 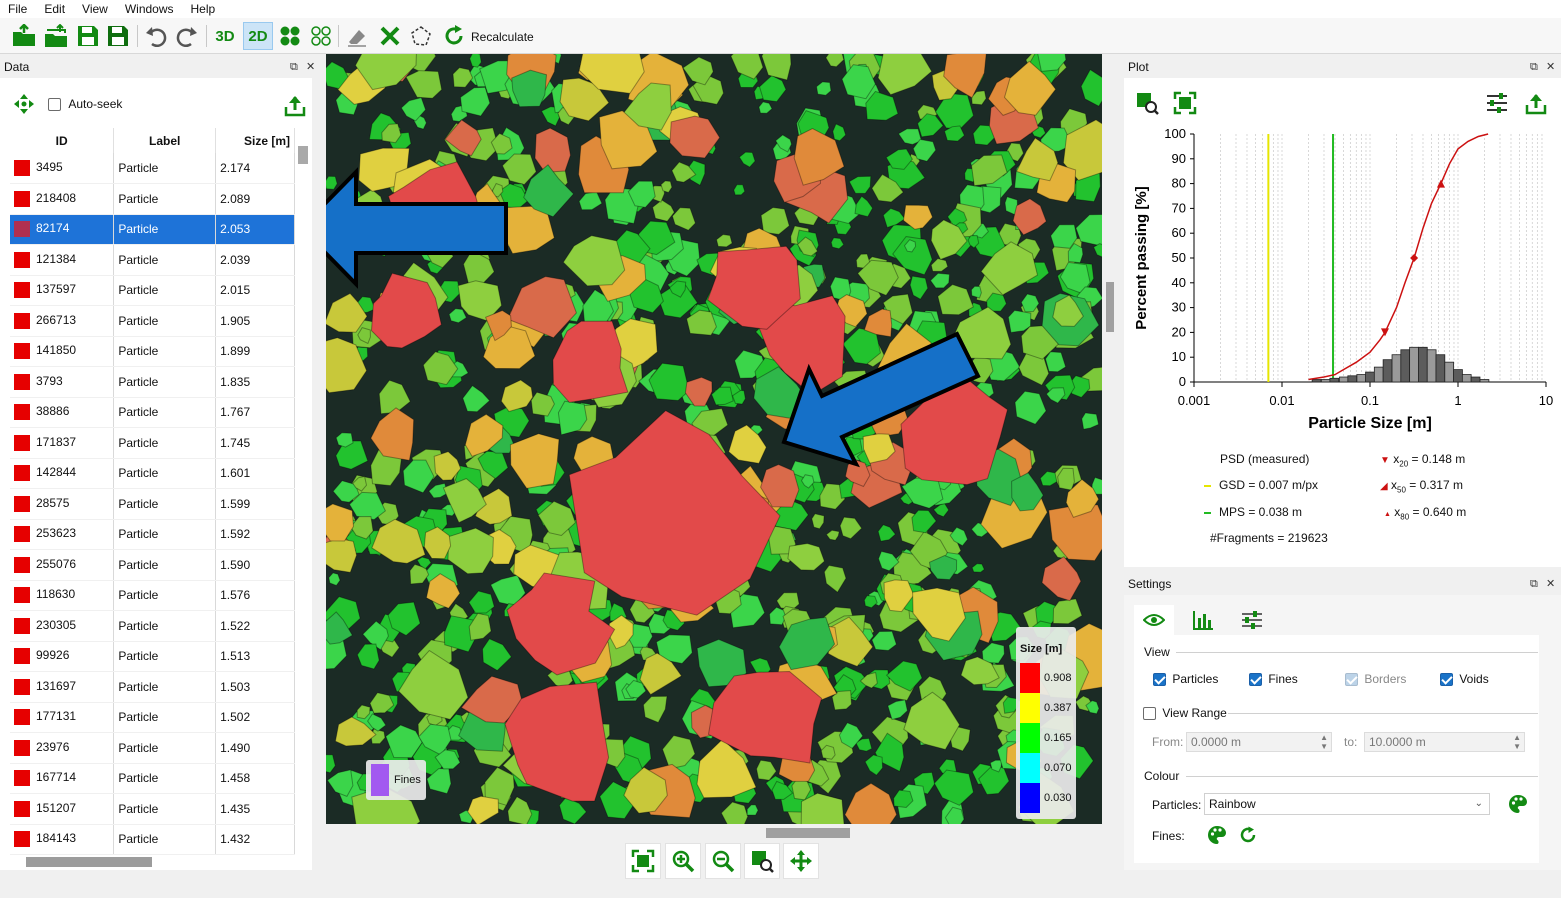 I want to click on table-row: 121384 Particle 2.039, so click(x=152, y=260).